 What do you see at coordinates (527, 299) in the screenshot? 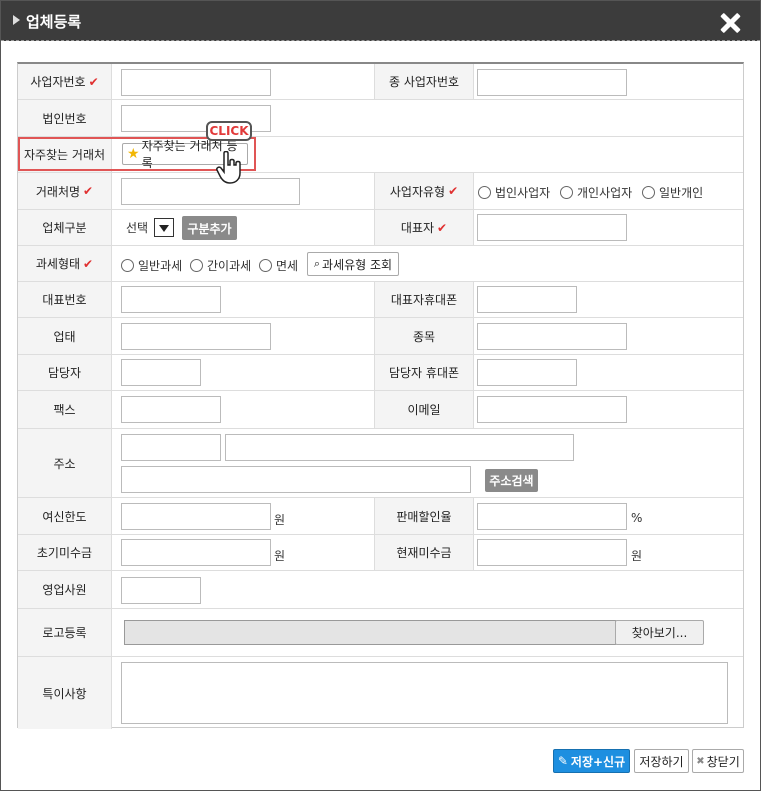
I see `rep-mobile-input` at bounding box center [527, 299].